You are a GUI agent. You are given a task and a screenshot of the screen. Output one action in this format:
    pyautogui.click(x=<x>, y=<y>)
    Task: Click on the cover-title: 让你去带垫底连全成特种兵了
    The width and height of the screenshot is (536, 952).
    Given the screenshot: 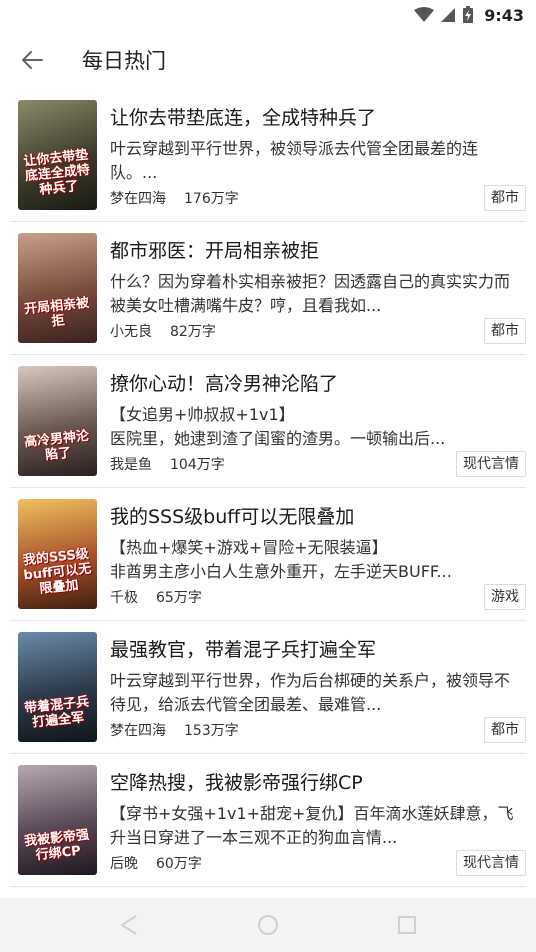 What is the action you would take?
    pyautogui.click(x=56, y=172)
    